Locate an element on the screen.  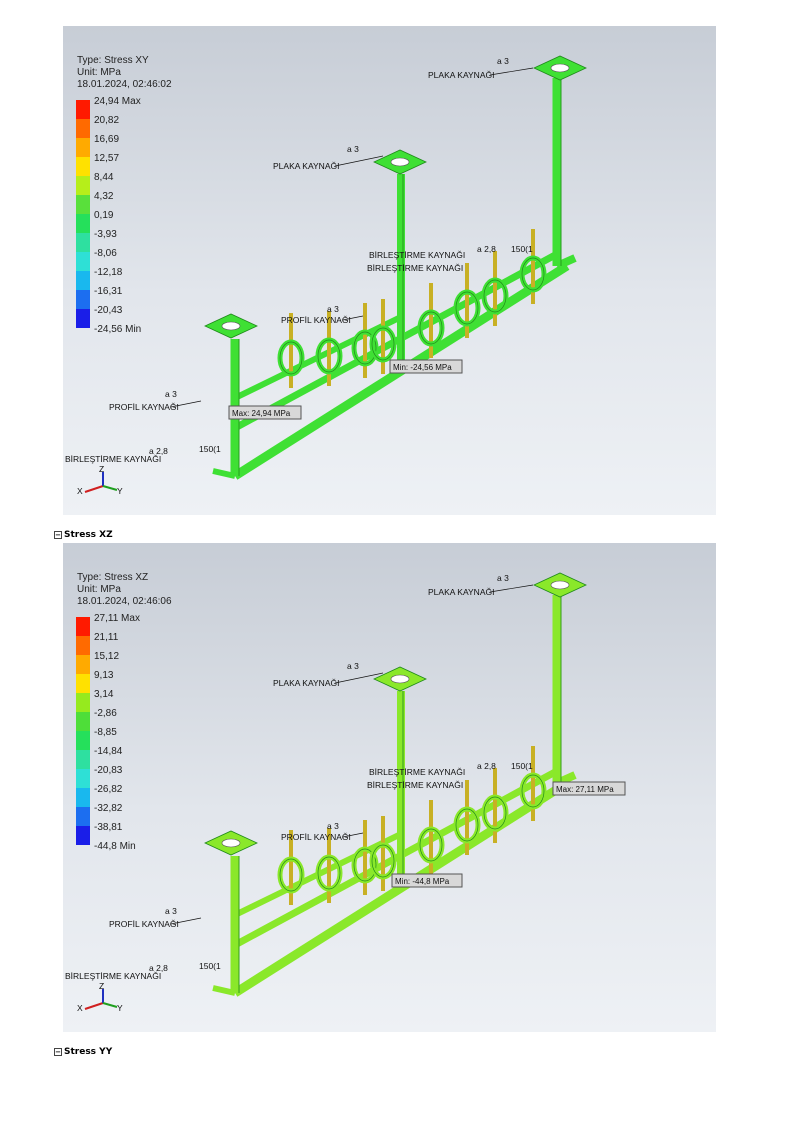
max-value-tag: Max: 27,11 MPa is located at coordinates (589, 788).